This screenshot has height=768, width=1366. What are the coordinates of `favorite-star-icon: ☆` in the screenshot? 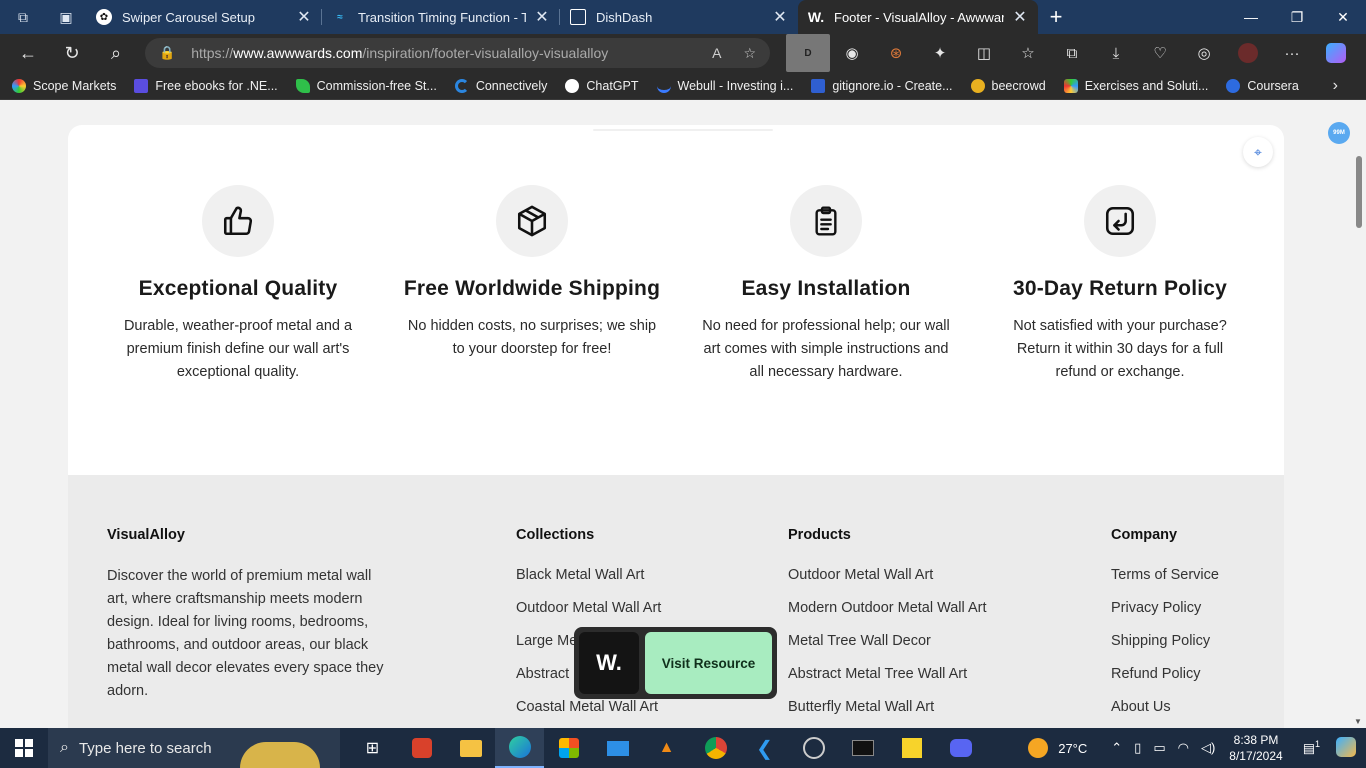 It's located at (749, 53).